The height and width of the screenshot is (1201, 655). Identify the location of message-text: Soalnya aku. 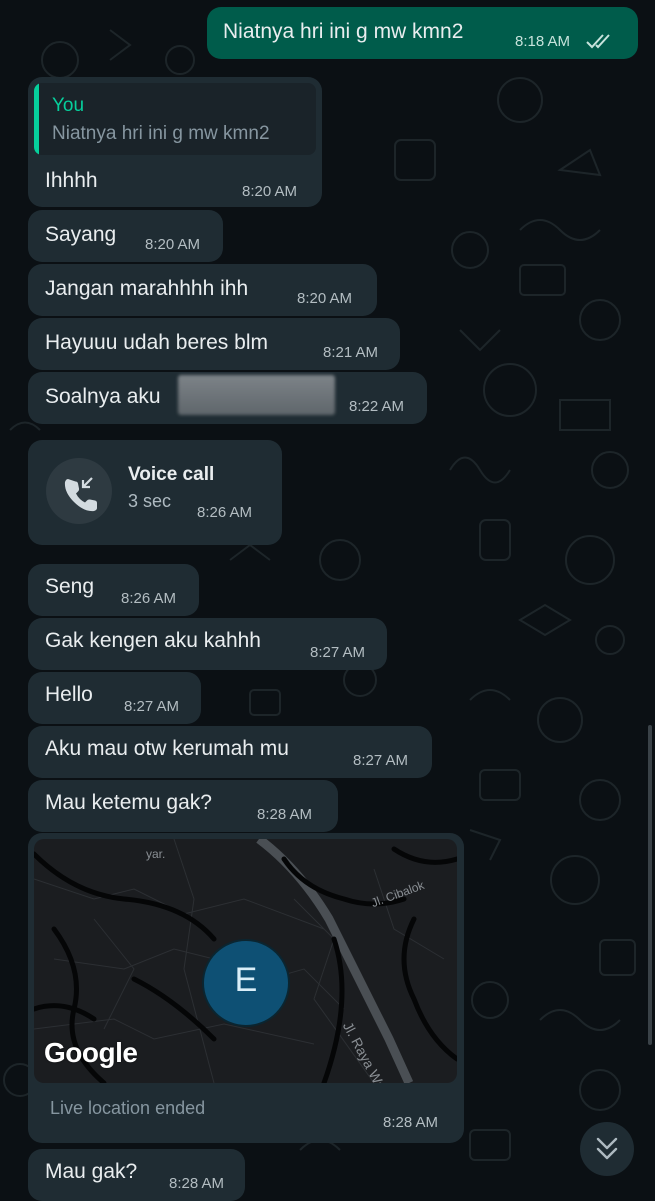
(103, 396).